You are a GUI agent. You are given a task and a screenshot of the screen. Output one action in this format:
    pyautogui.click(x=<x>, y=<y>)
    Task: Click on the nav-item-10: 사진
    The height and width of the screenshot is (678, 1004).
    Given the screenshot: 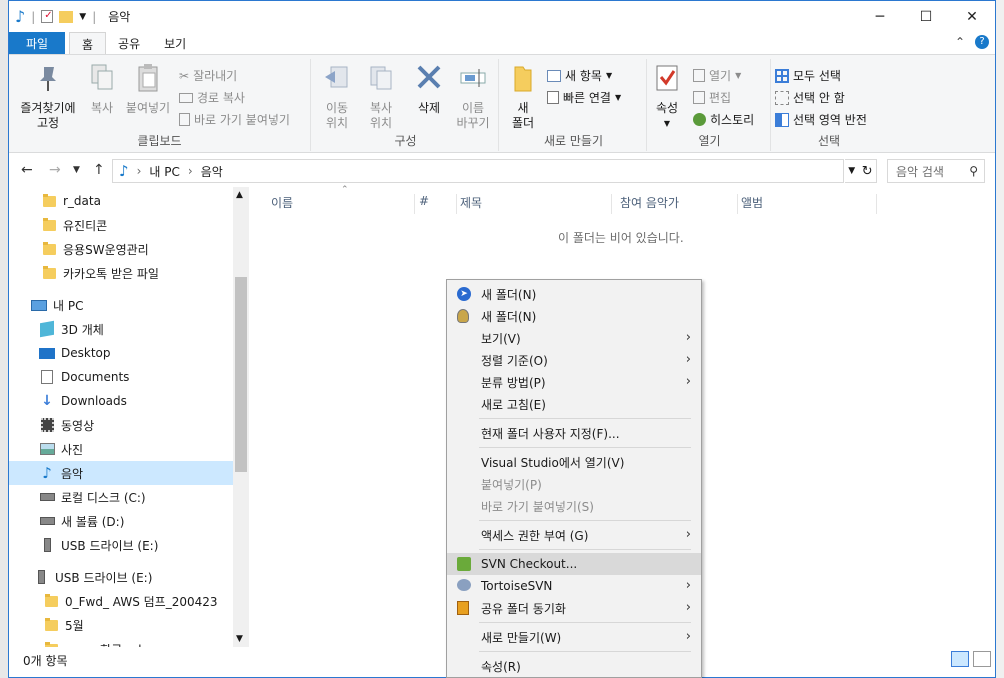 What is the action you would take?
    pyautogui.click(x=121, y=449)
    